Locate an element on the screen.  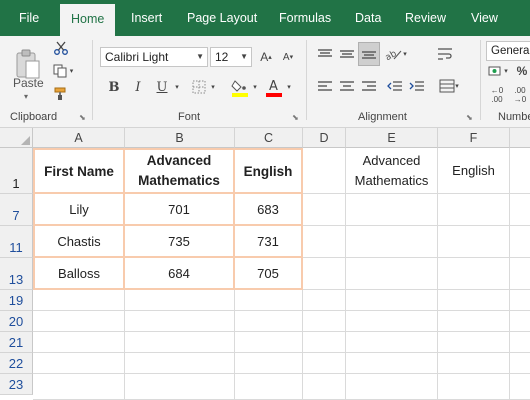
cell-f13 is located at coordinates (474, 274).